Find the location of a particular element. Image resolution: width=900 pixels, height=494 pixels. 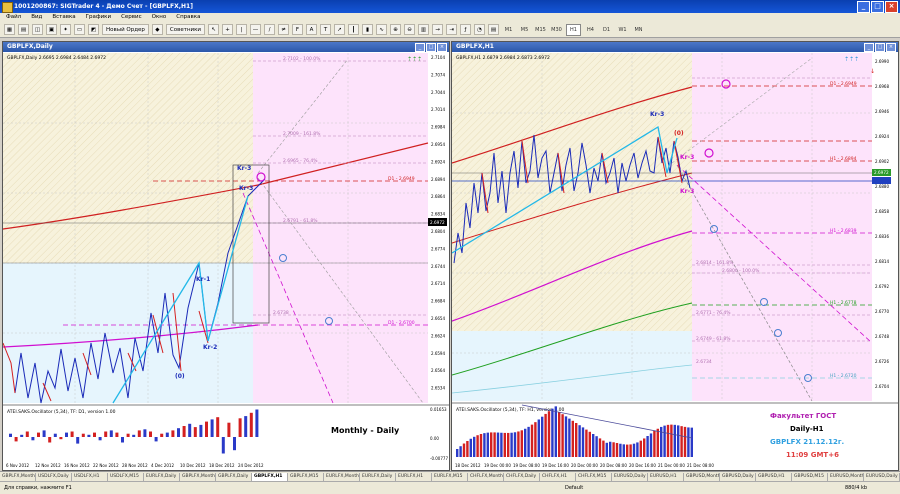

chart-tab: USDLFX,H1 is located at coordinates (90, 477).